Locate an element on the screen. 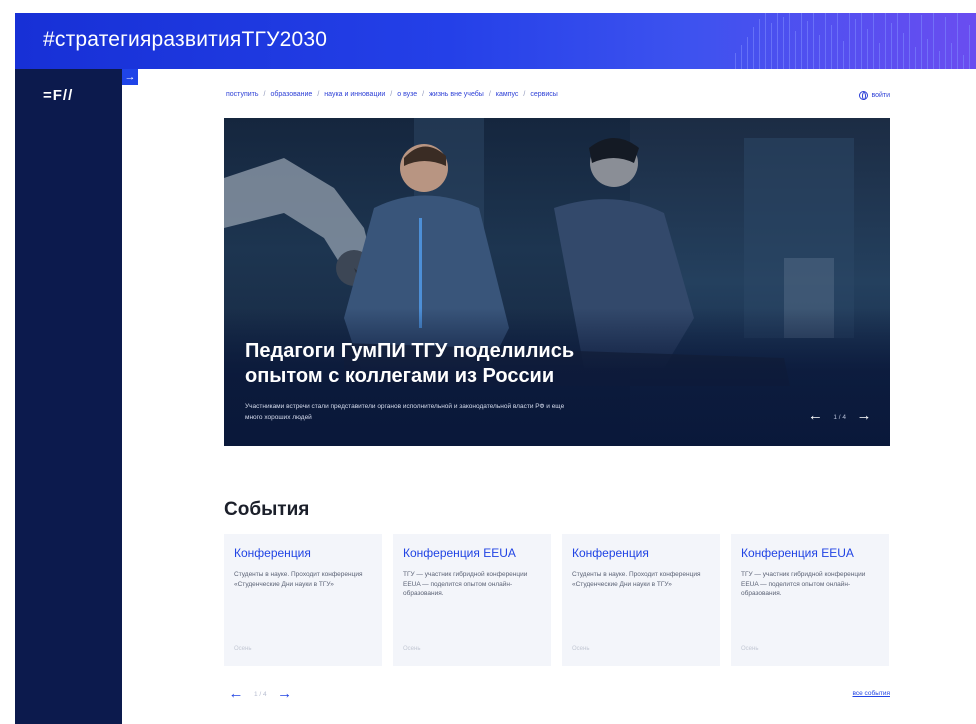 Image resolution: width=976 pixels, height=724 pixels. nav-item-services: сервисы is located at coordinates (543, 94).